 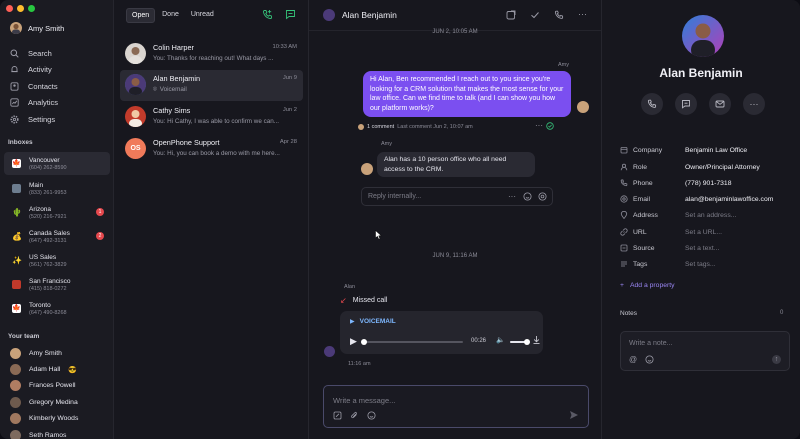 What do you see at coordinates (645, 215) in the screenshot?
I see `field-label: Address` at bounding box center [645, 215].